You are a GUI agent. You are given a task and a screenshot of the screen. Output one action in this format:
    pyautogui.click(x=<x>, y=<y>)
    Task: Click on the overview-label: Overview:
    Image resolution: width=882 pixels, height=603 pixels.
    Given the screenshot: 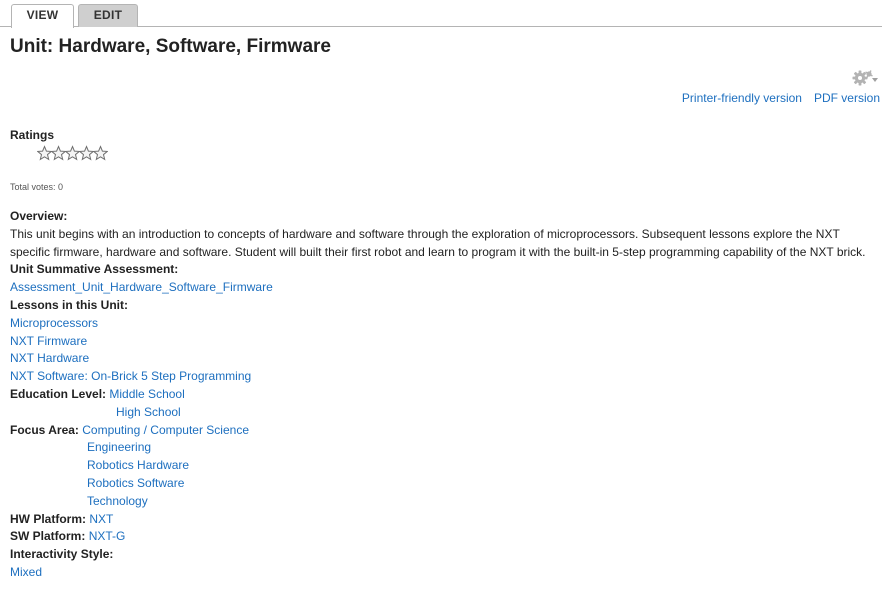 What is the action you would take?
    pyautogui.click(x=39, y=216)
    